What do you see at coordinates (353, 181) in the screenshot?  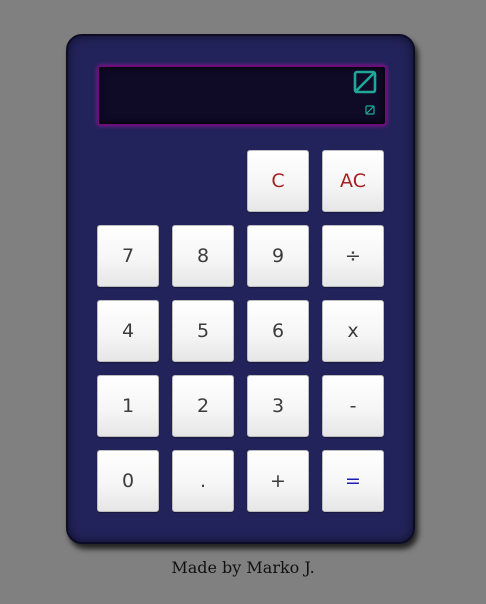 I see `all-clear-button: AC` at bounding box center [353, 181].